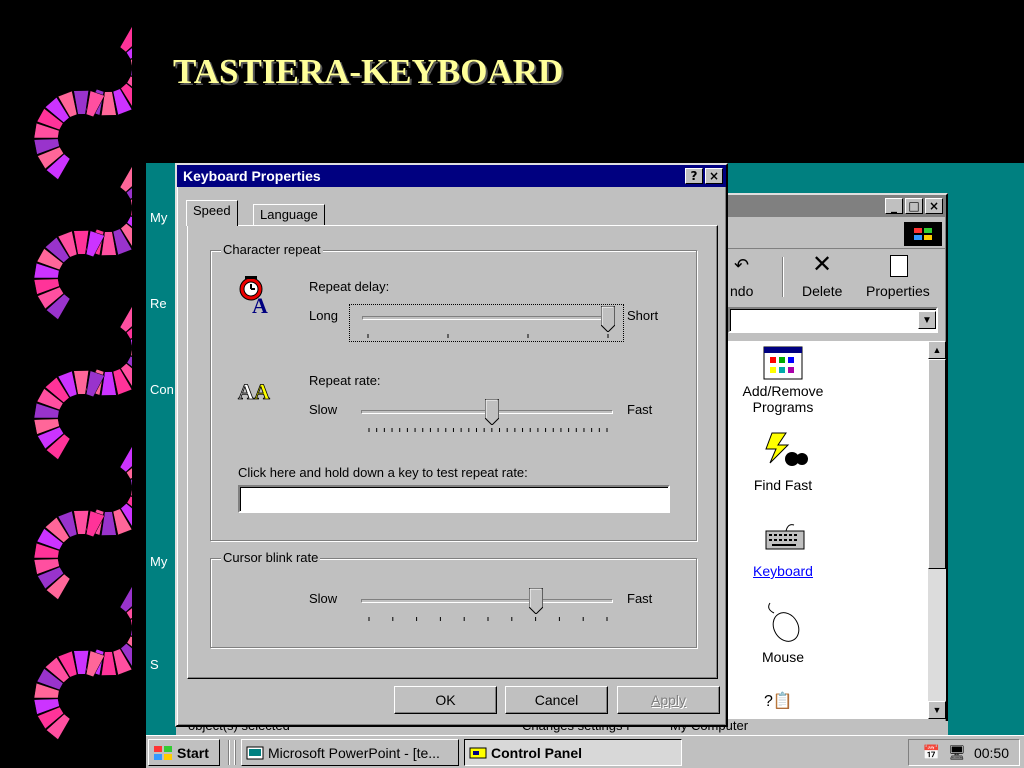 The width and height of the screenshot is (1024, 768). I want to click on cursor-blink-ticks, so click(488, 619).